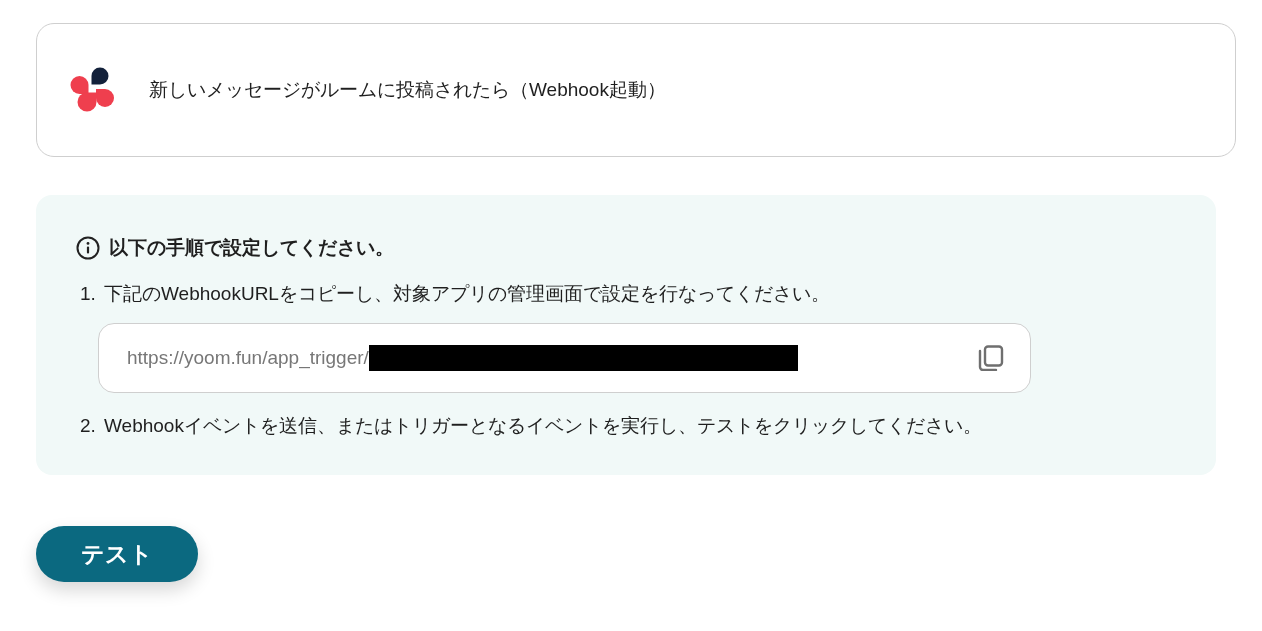 The height and width of the screenshot is (631, 1262). I want to click on url-text: https://yoom.fun/app_trigger/, so click(248, 358).